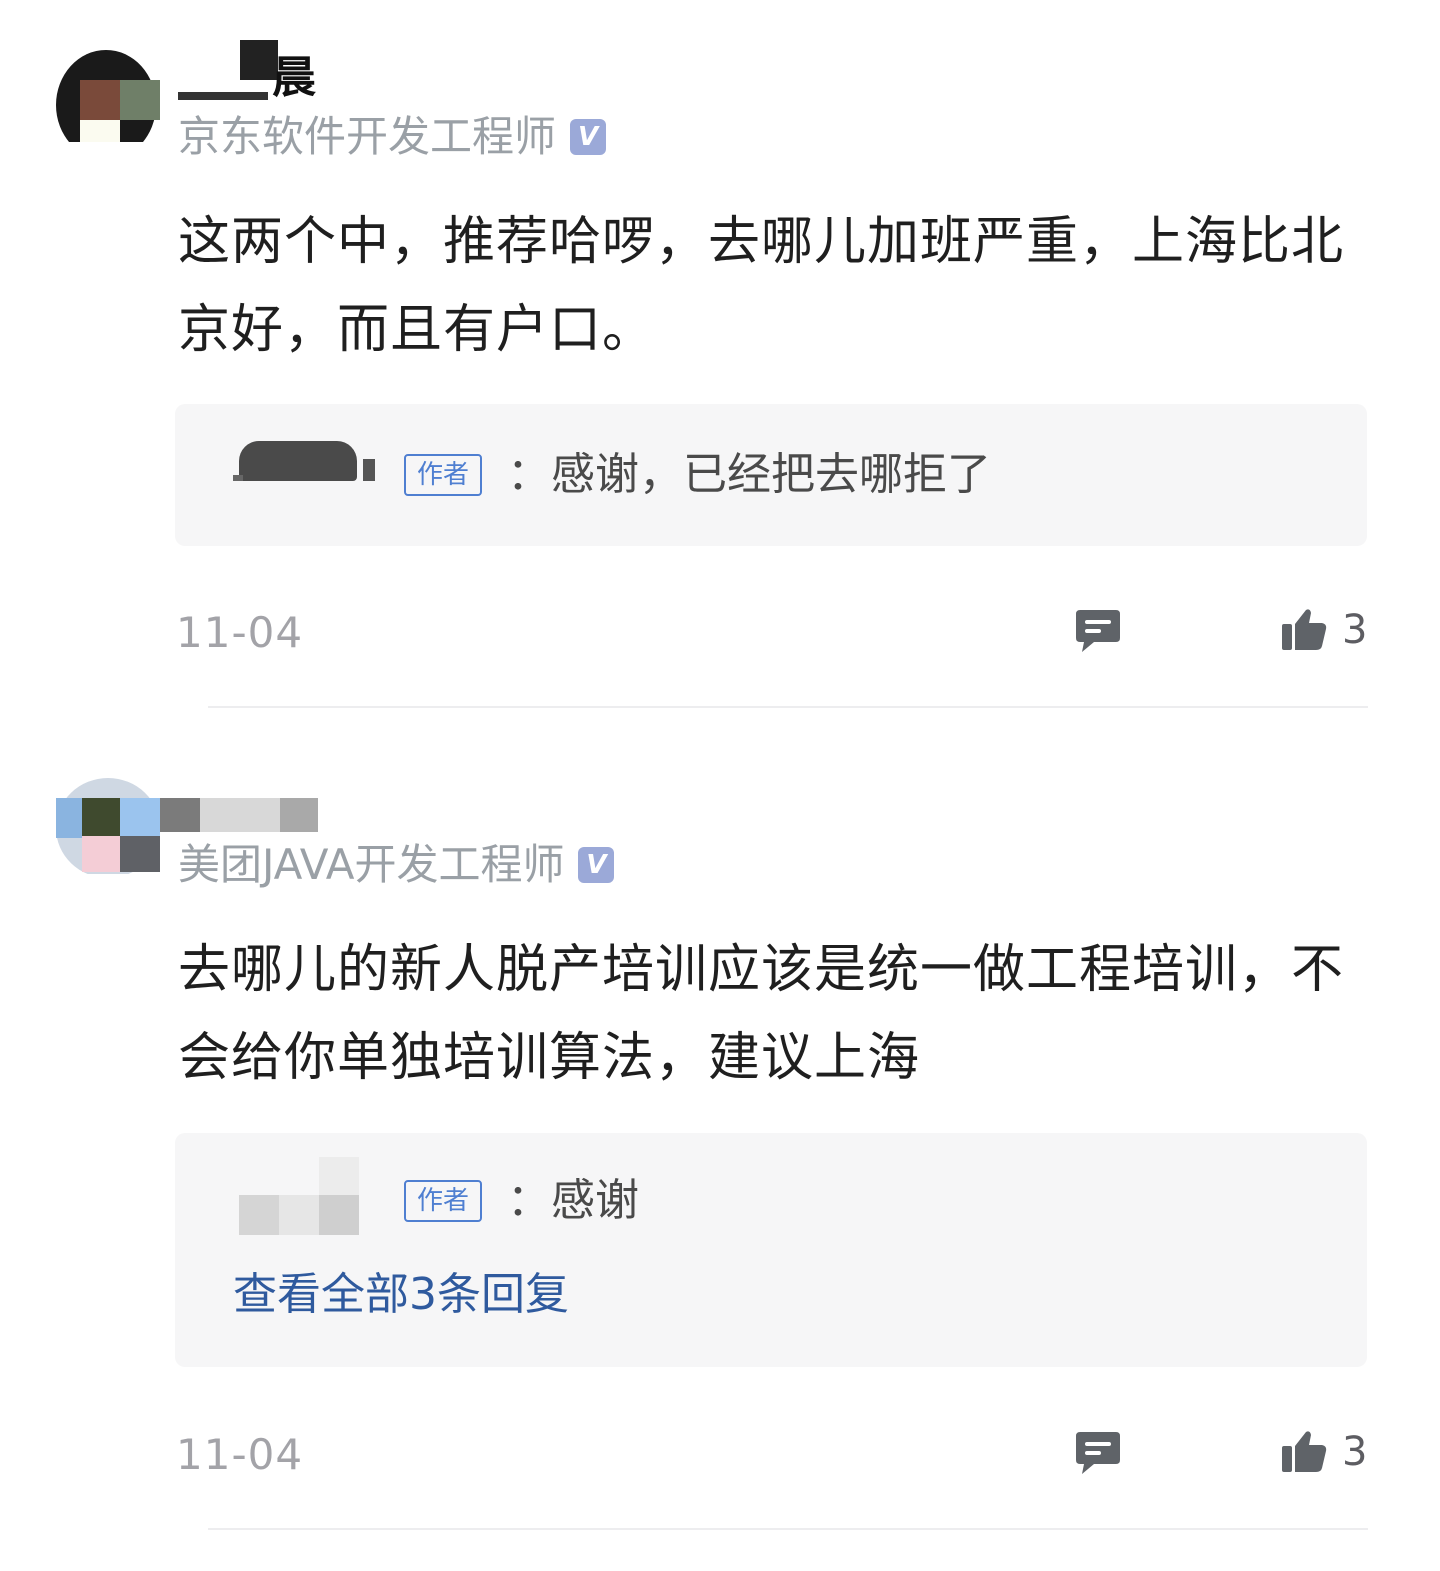 The image size is (1440, 1571). Describe the element at coordinates (371, 864) in the screenshot. I see `author-title-text: 美团JAVA开发工程师` at that location.